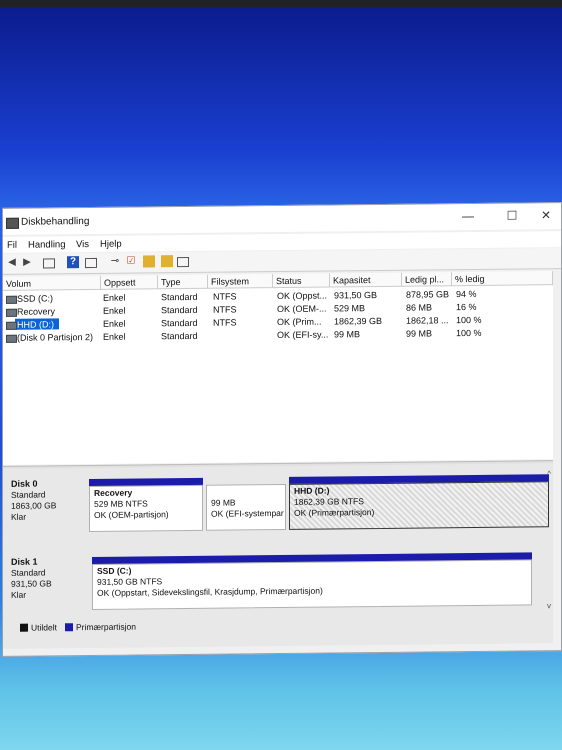 Image resolution: width=562 pixels, height=750 pixels. What do you see at coordinates (419, 307) in the screenshot?
I see `cell-free: 86 MB` at bounding box center [419, 307].